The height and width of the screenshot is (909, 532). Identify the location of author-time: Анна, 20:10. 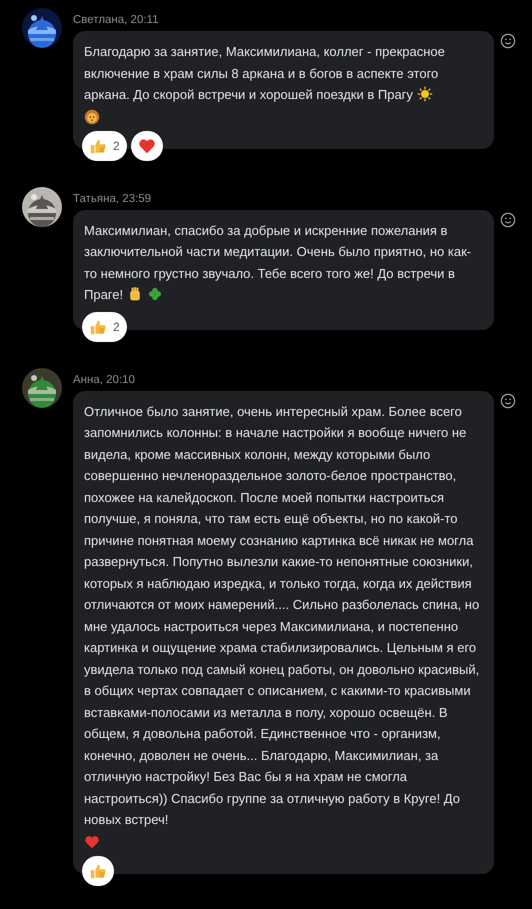
(104, 380).